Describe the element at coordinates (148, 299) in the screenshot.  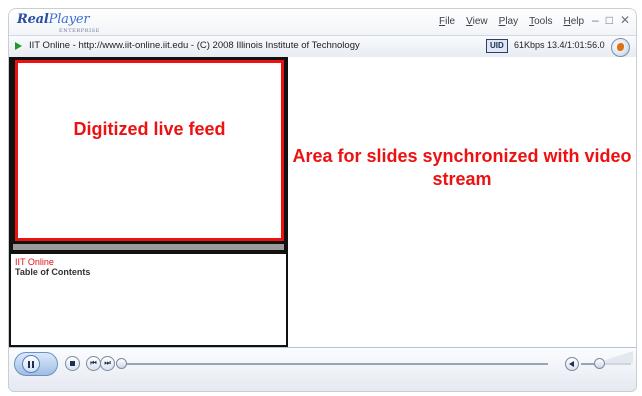
I see `table-of-contents-pane: IIT Online Table of Contents` at that location.